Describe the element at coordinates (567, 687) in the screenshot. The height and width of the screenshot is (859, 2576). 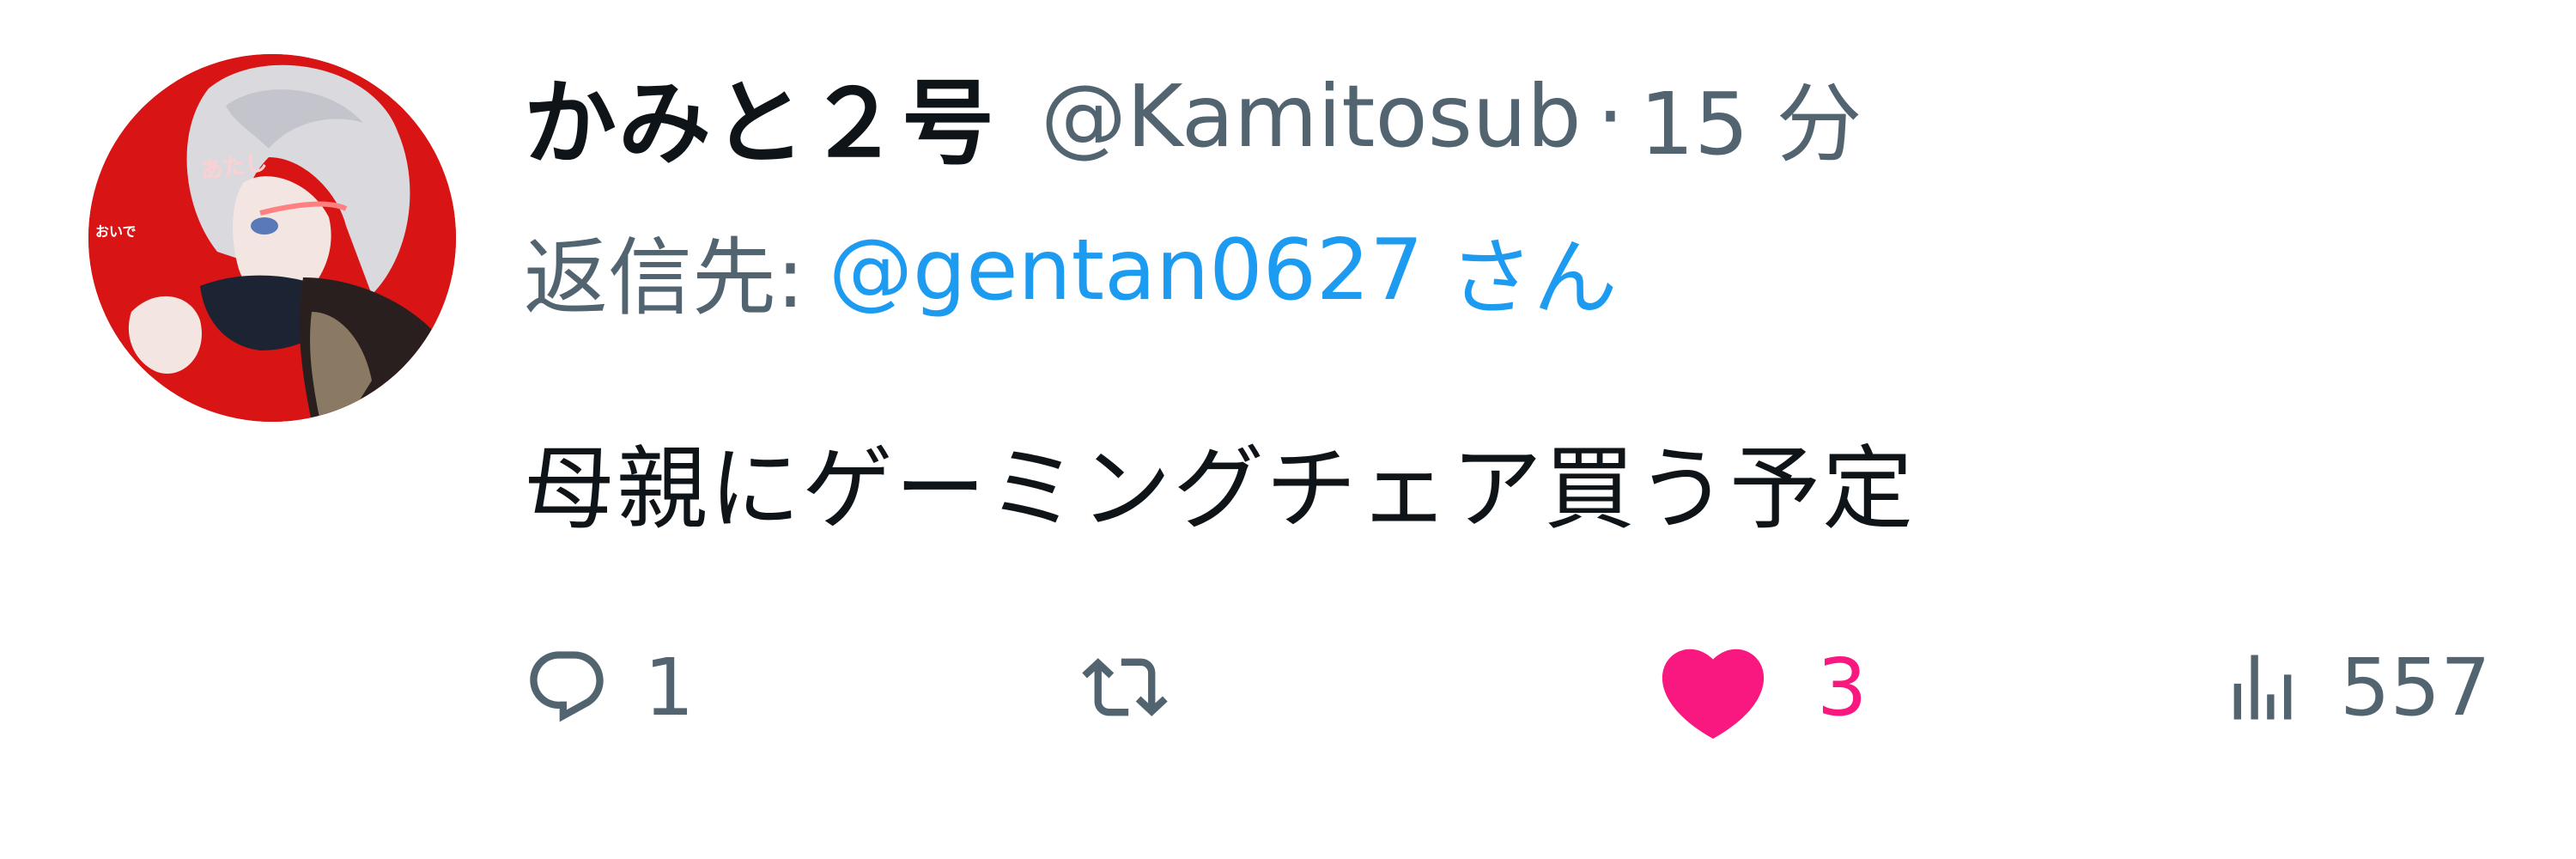
I see `reply-bubble-icon` at that location.